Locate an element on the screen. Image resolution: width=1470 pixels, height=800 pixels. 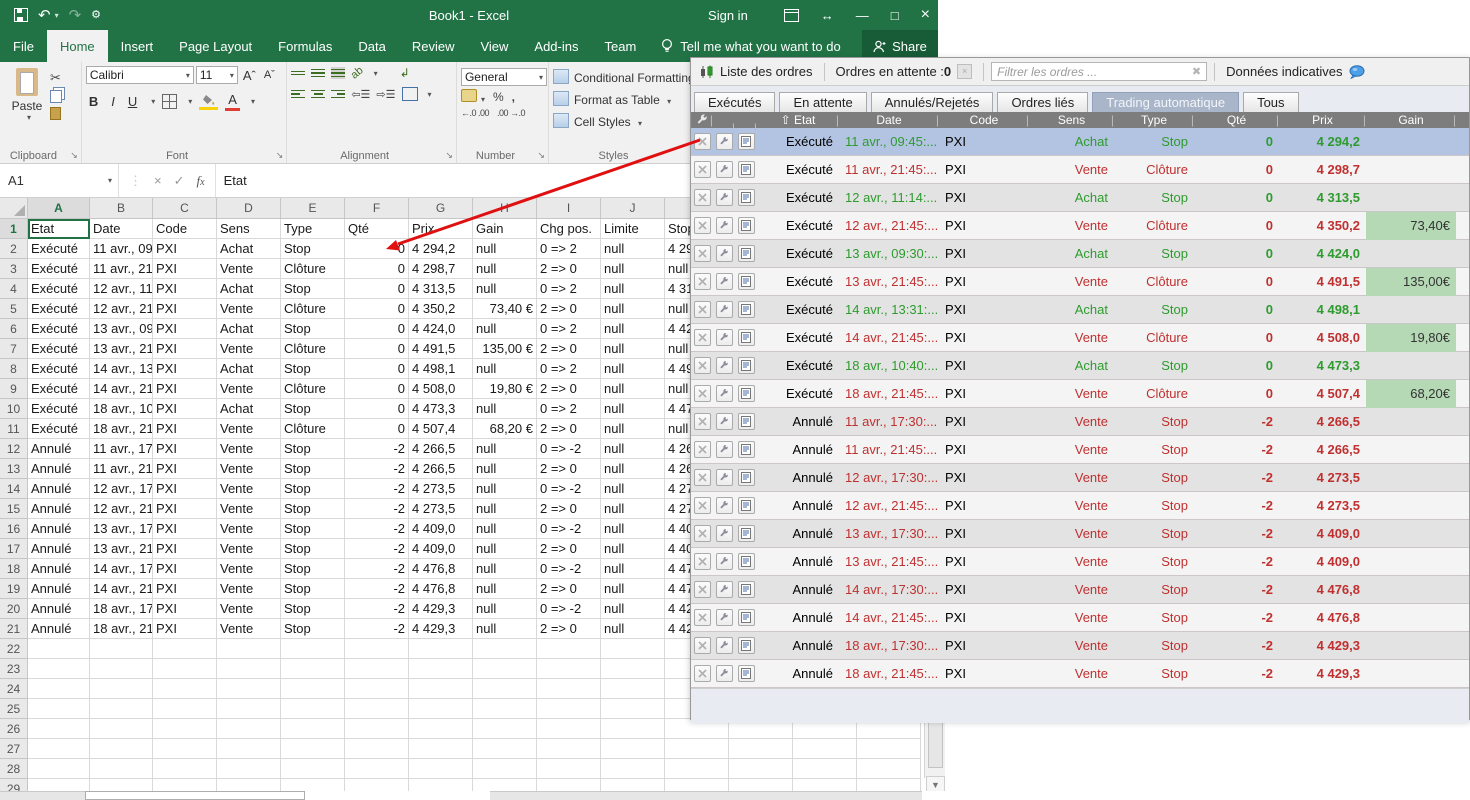
cell-D13: Vente is located at coordinates (249, 469).